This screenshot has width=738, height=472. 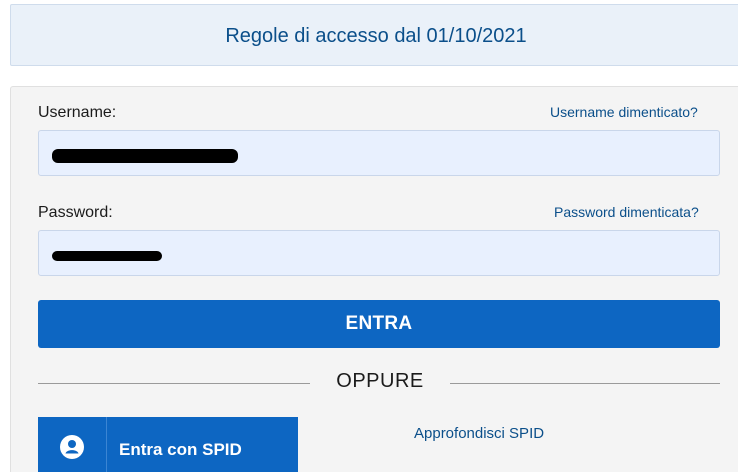 What do you see at coordinates (145, 156) in the screenshot?
I see `username-redaction` at bounding box center [145, 156].